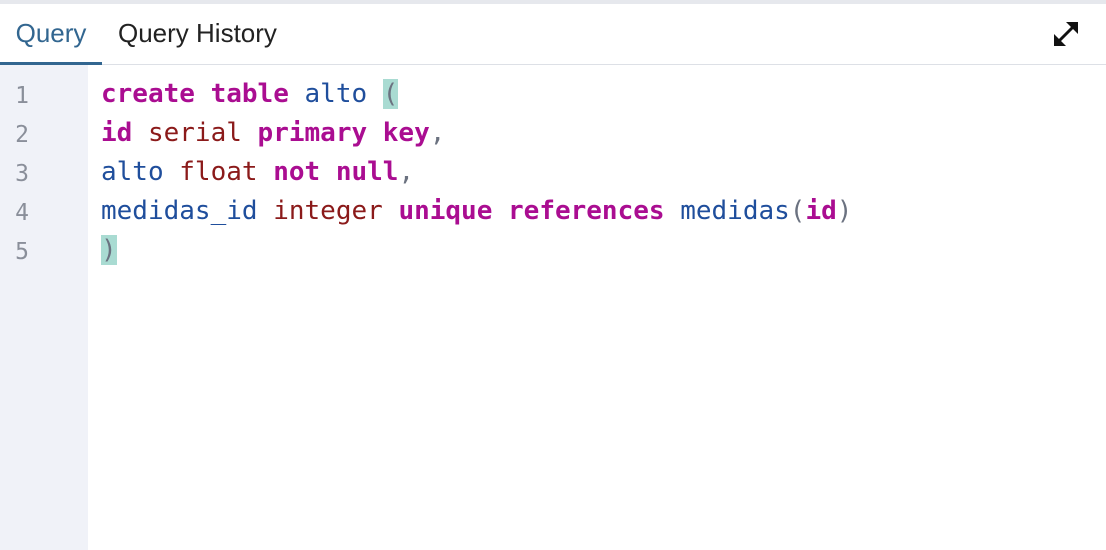 This screenshot has width=1106, height=550. Describe the element at coordinates (179, 211) in the screenshot. I see `code-identifier: medidas_id` at that location.